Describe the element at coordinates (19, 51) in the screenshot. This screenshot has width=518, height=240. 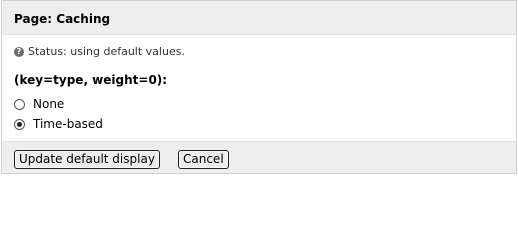
I see `help-icon: ?` at that location.